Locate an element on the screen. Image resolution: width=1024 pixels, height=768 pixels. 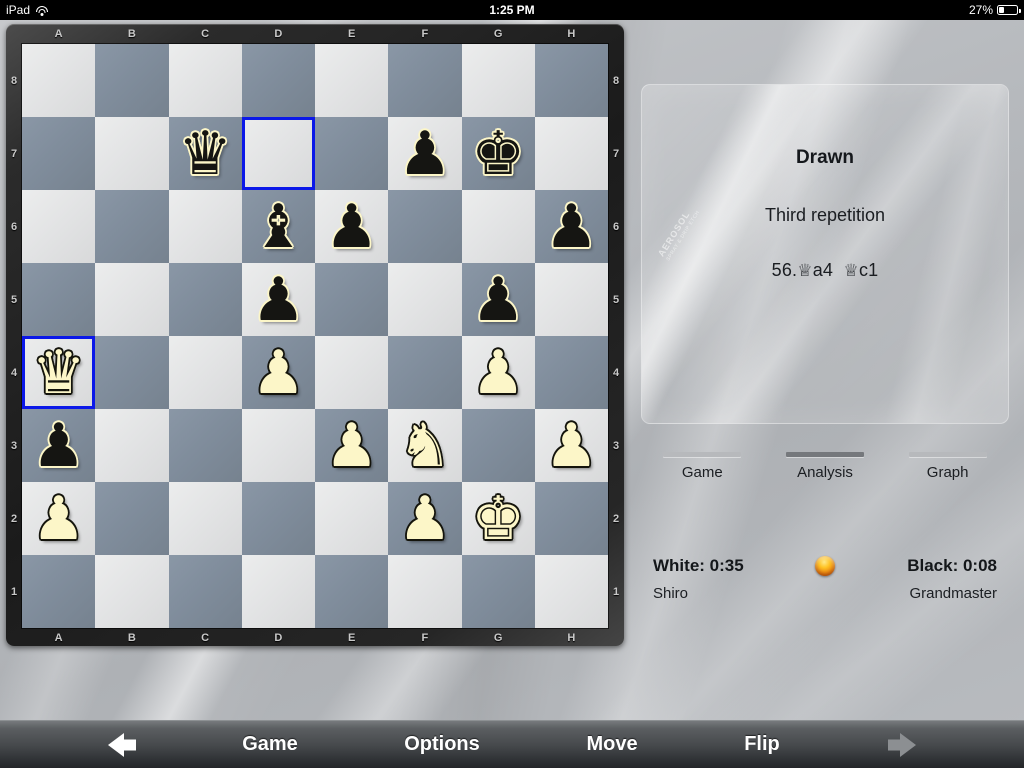
board-square-a4: ♛ is located at coordinates (59, 372).